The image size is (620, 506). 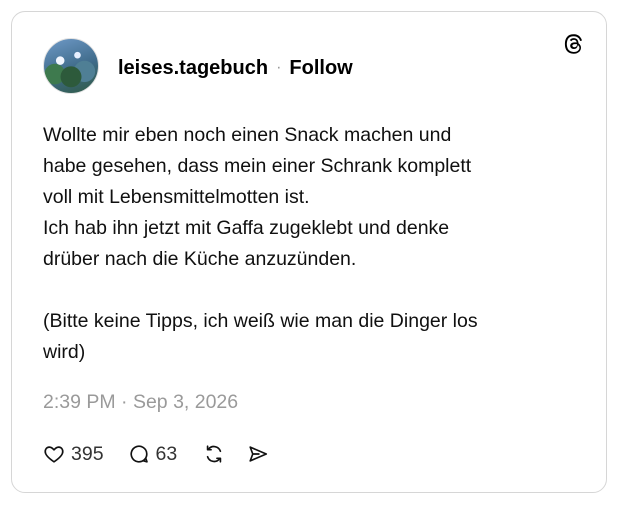 What do you see at coordinates (153, 454) in the screenshot?
I see `reply-button: 63` at bounding box center [153, 454].